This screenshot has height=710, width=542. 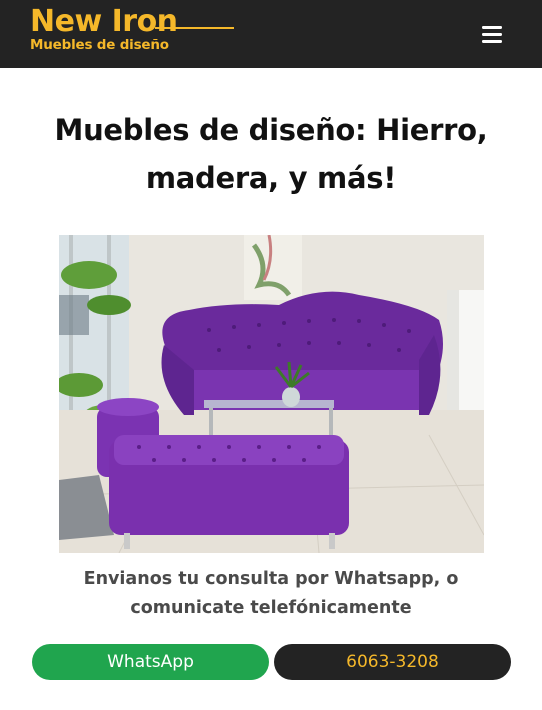 What do you see at coordinates (392, 662) in the screenshot?
I see `phone-button: 6063-3208` at bounding box center [392, 662].